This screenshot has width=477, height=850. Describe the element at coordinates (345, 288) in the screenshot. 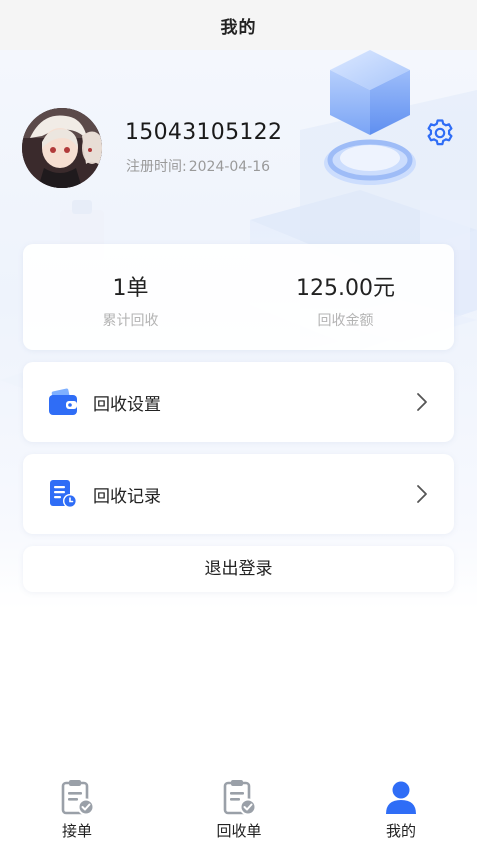

I see `stat-value: 125.00元` at that location.